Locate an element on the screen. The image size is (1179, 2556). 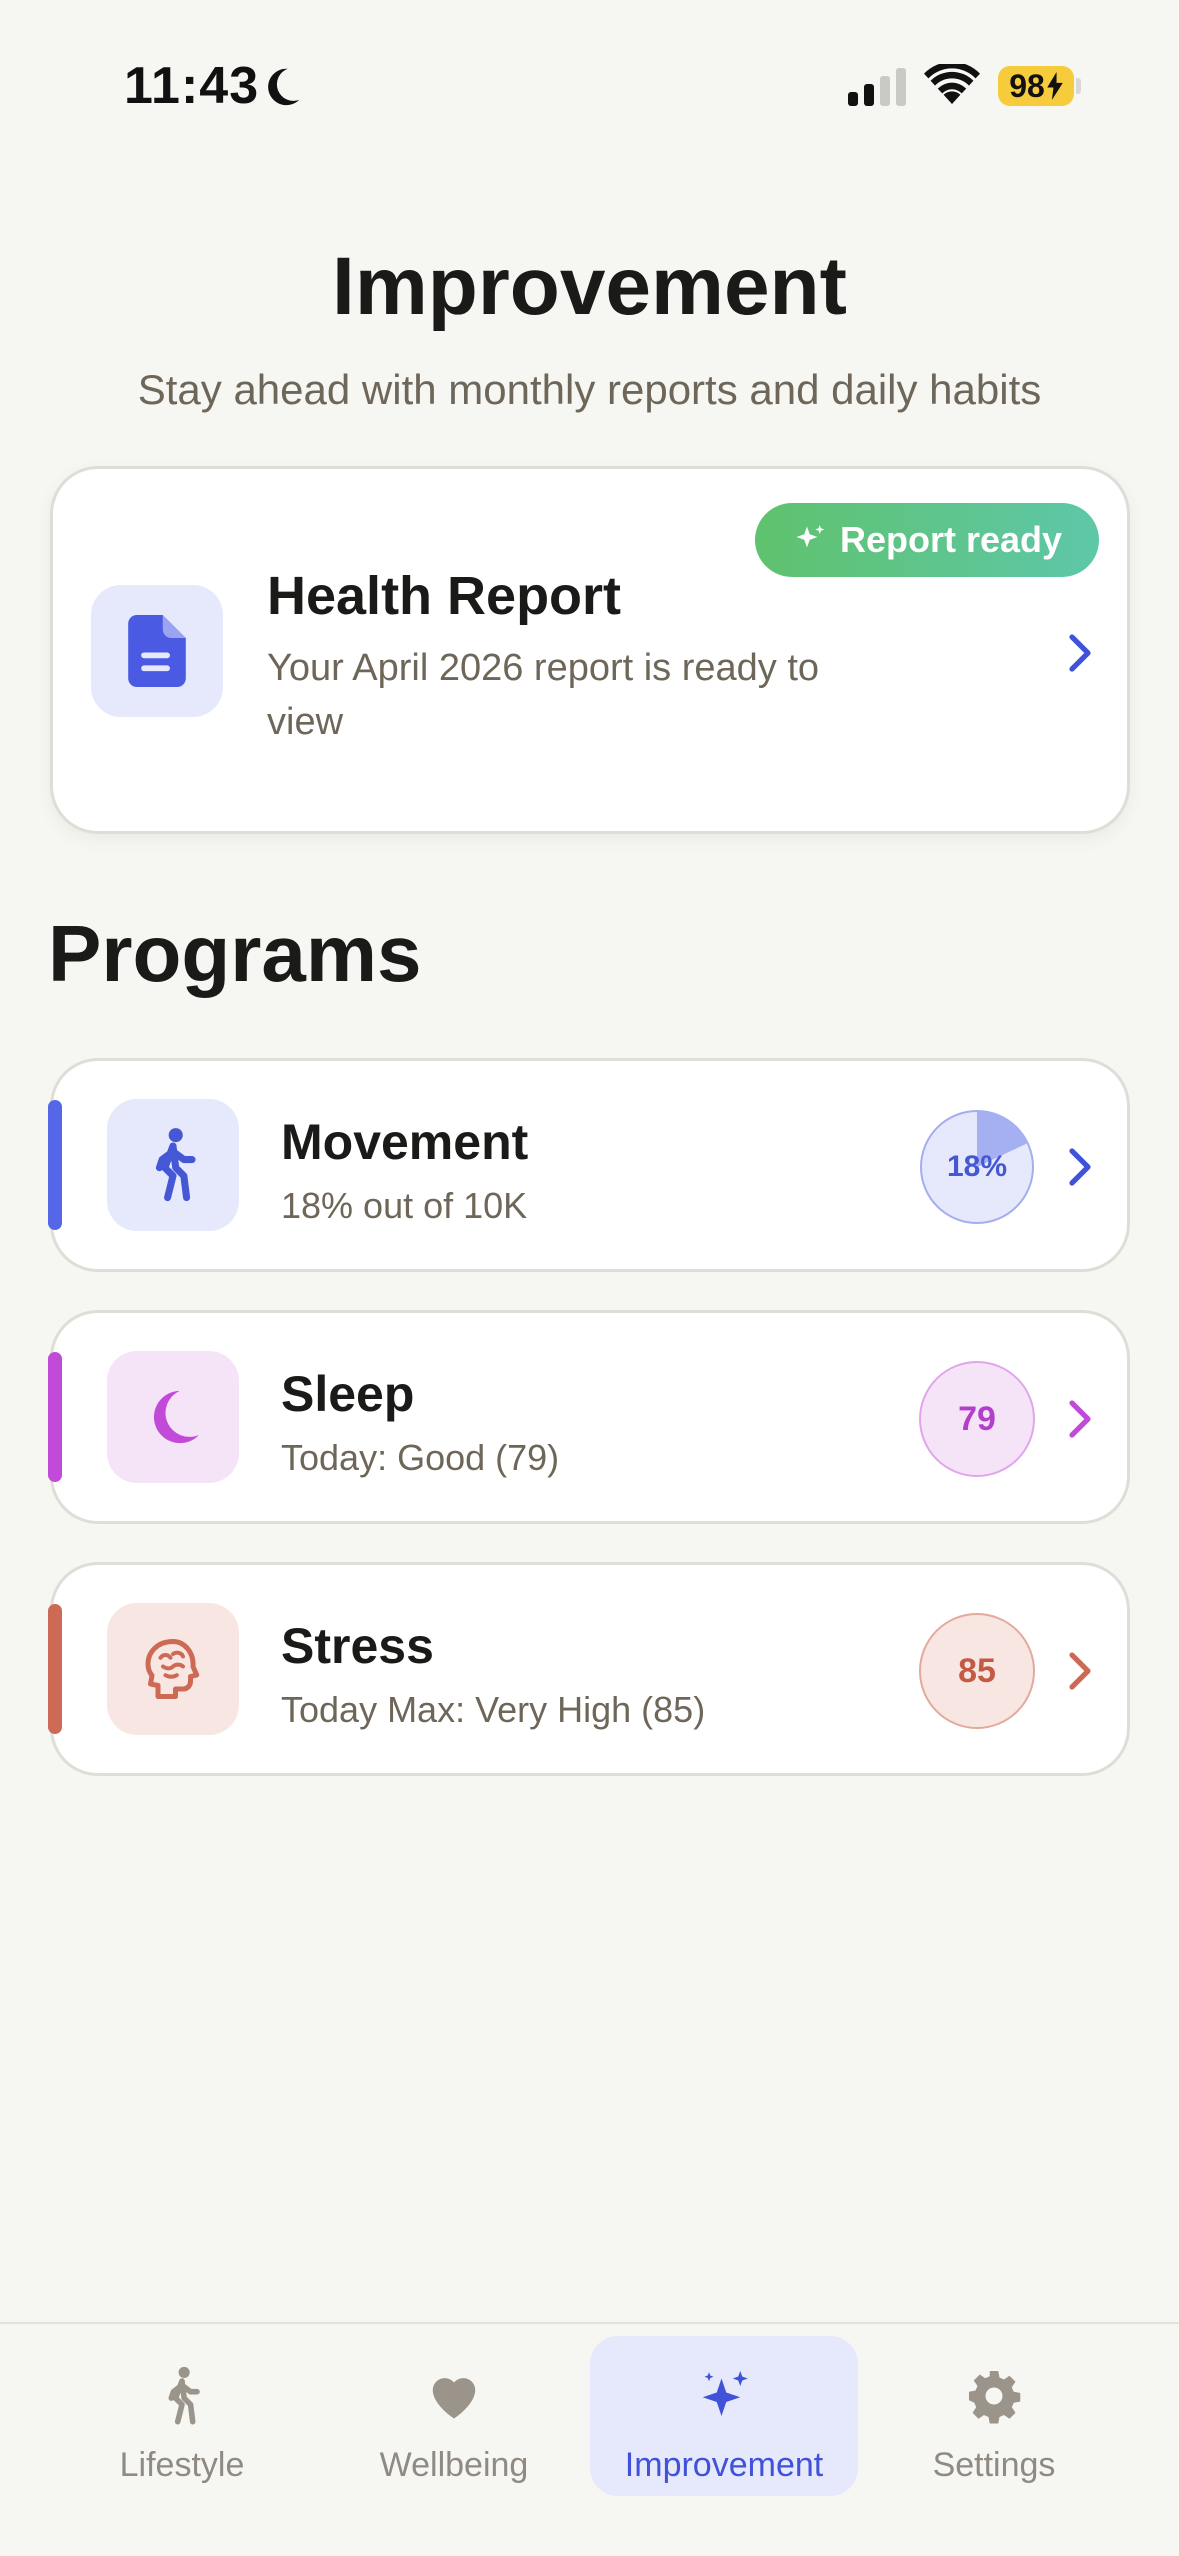
sleep-icon-tile is located at coordinates (173, 1417).